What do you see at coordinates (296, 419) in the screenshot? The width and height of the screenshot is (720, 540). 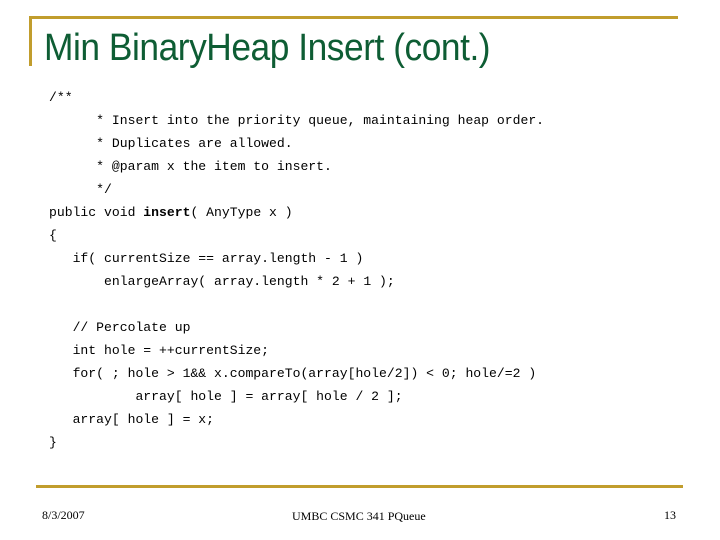 I see `code-line: array[ hole ] = x;` at bounding box center [296, 419].